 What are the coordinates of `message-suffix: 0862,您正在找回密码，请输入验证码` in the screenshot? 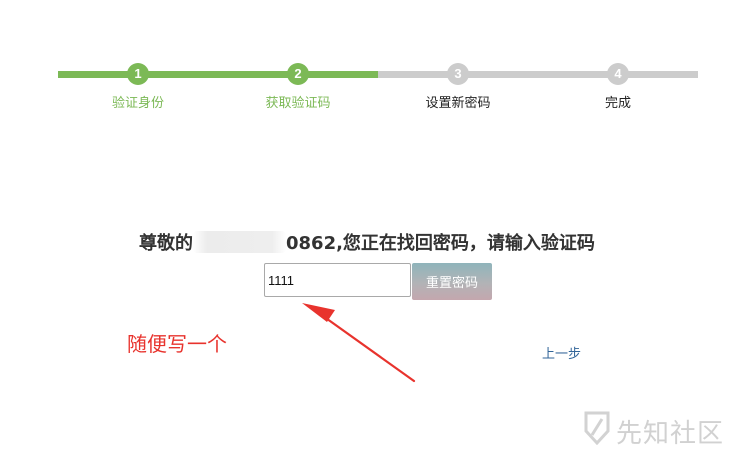 It's located at (440, 243).